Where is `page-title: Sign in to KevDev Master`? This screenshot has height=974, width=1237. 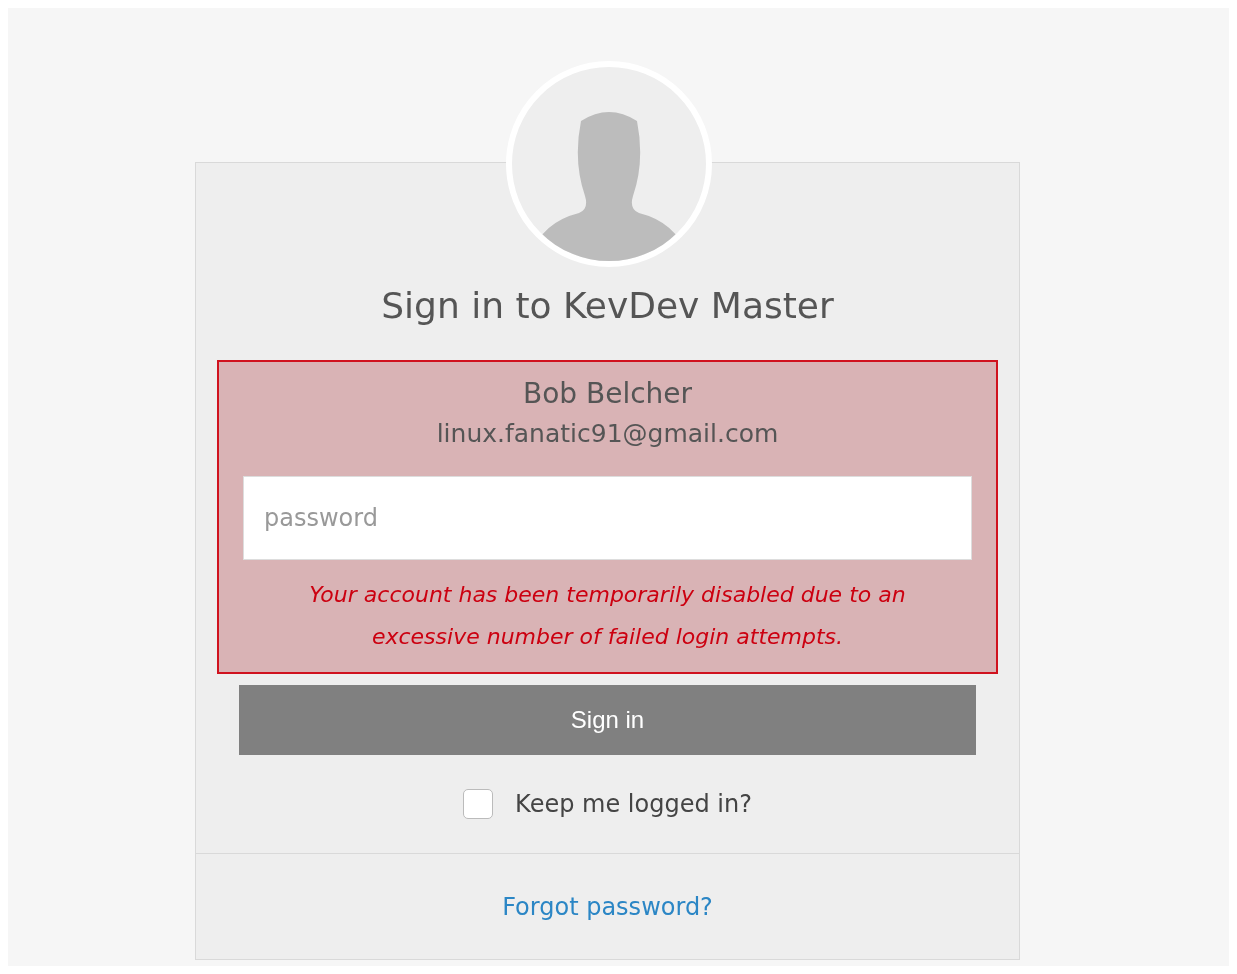 page-title: Sign in to KevDev Master is located at coordinates (607, 305).